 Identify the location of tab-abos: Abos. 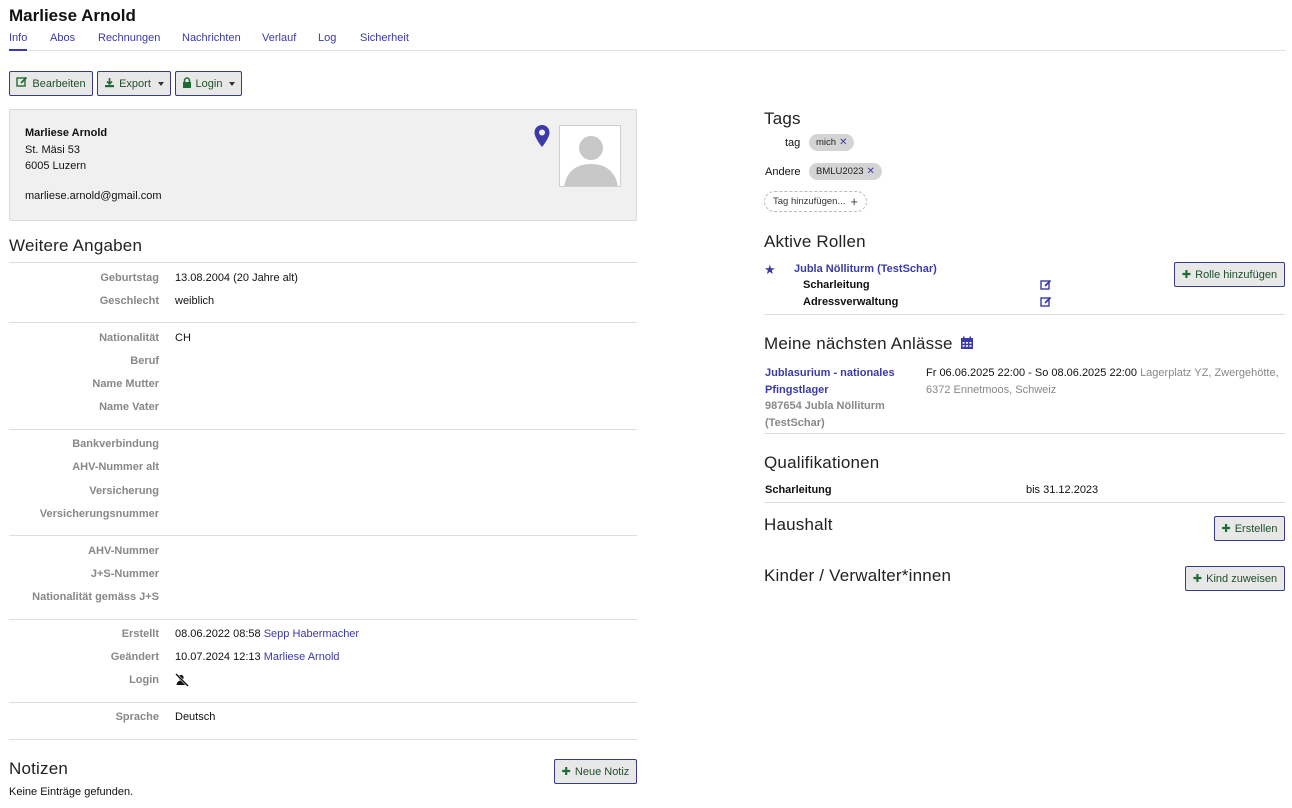
(62, 41).